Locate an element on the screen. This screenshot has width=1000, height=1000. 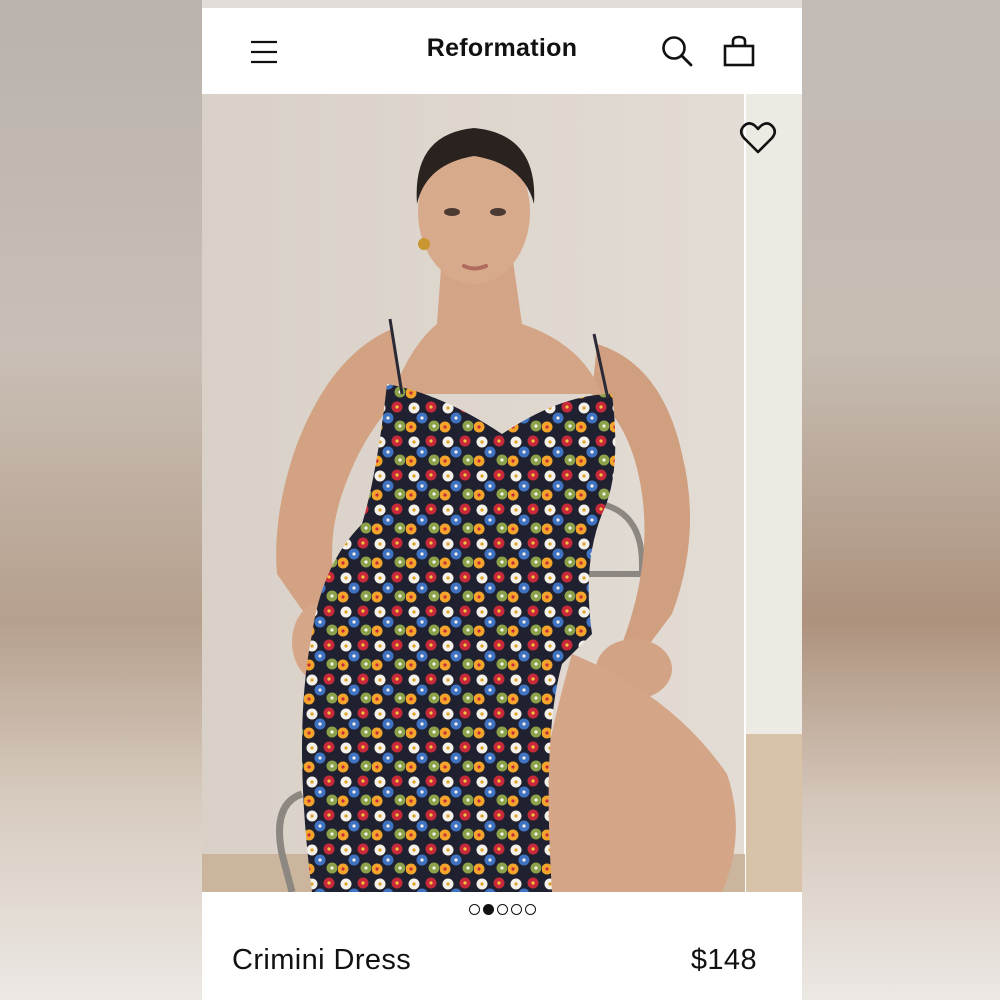
heart-icon is located at coordinates (758, 138).